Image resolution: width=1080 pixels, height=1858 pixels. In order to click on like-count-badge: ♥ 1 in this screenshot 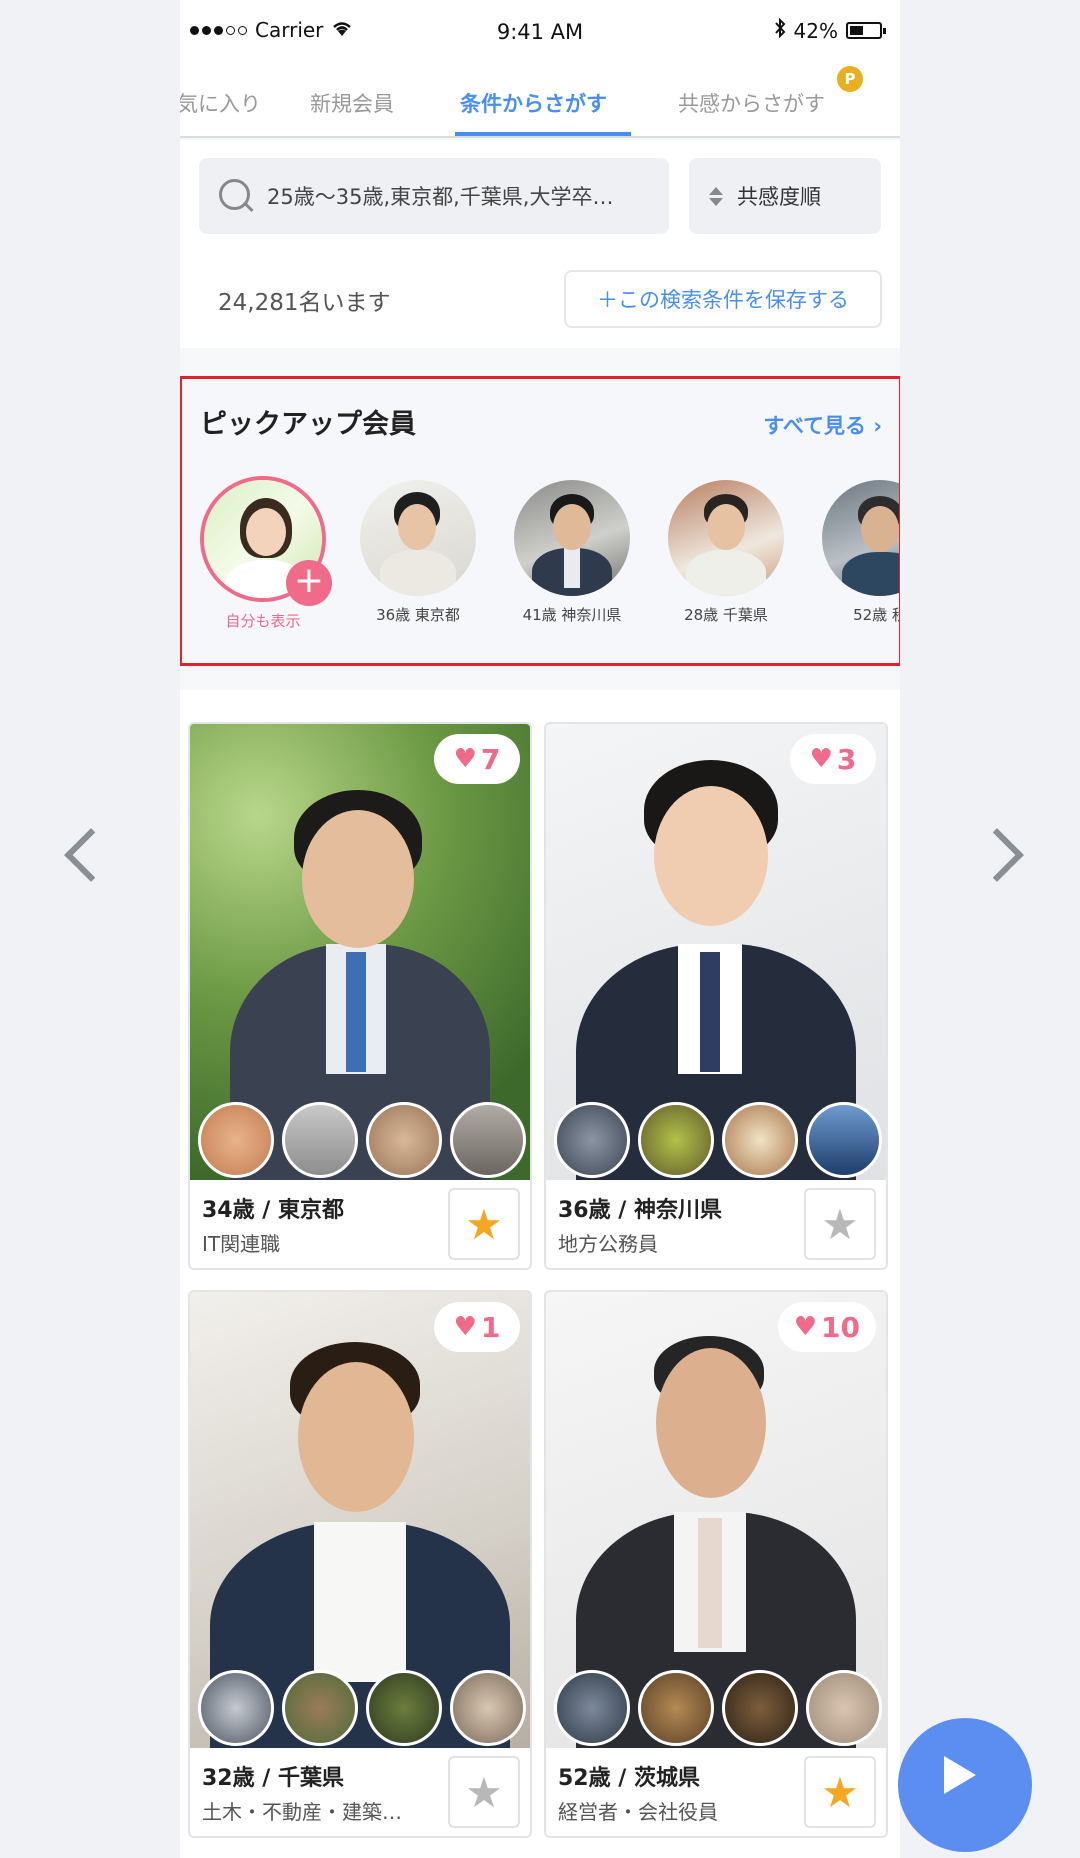, I will do `click(477, 1327)`.